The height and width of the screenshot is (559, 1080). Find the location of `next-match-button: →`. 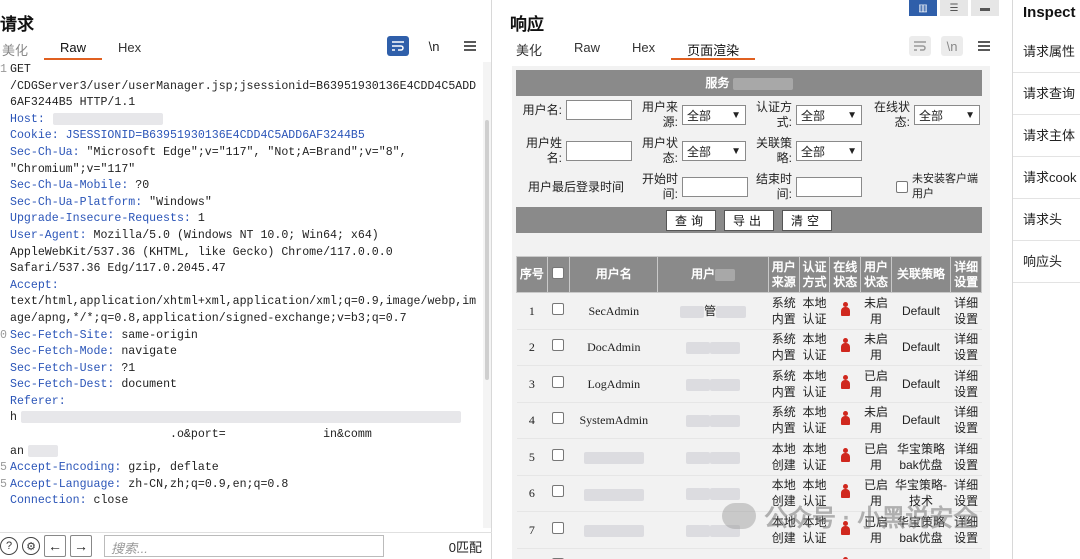

next-match-button: → is located at coordinates (81, 546).